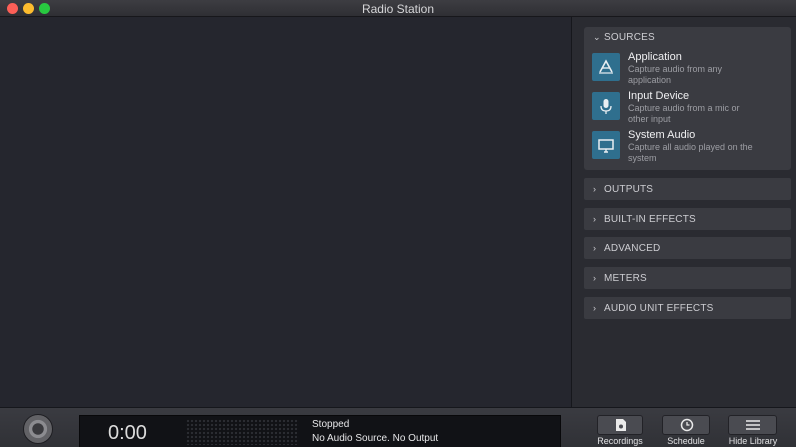 This screenshot has height=447, width=796. What do you see at coordinates (242, 432) in the screenshot?
I see `level-meter` at bounding box center [242, 432].